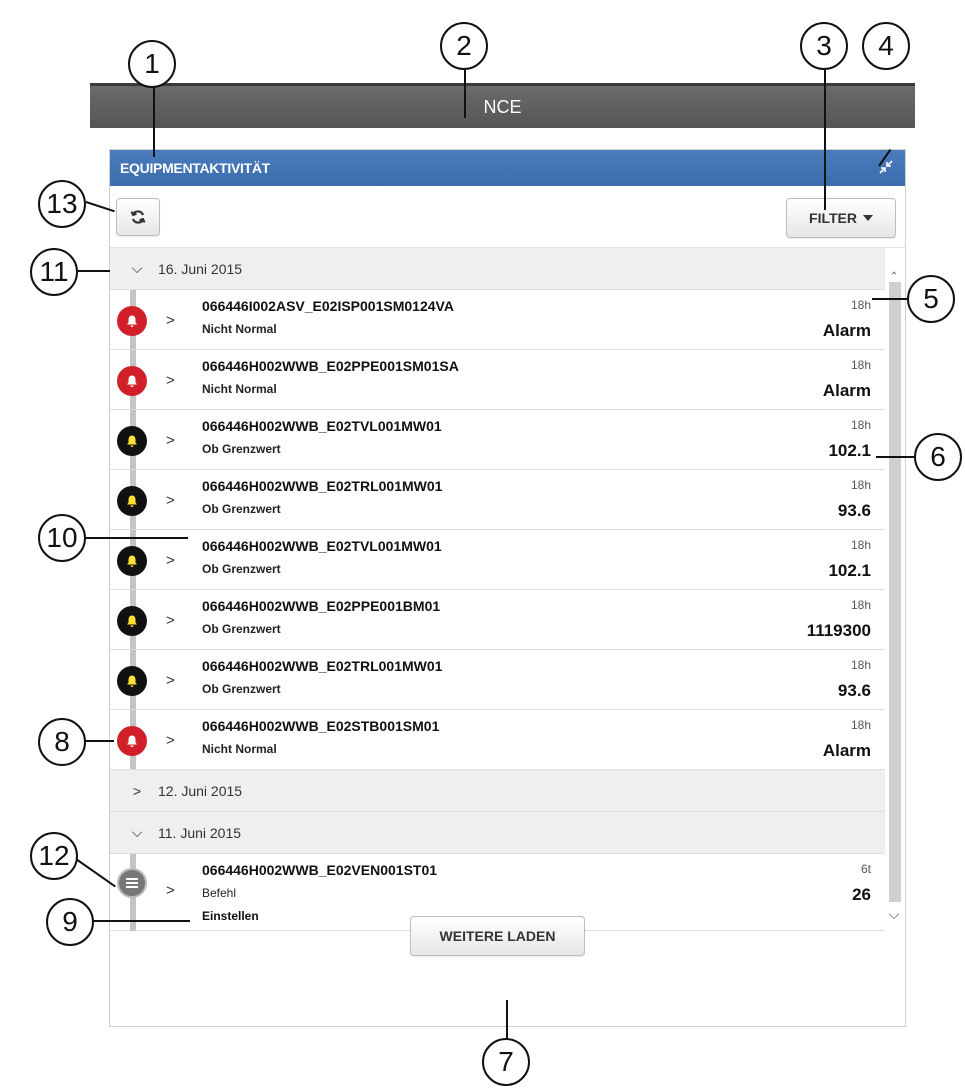 This screenshot has height=1088, width=965. I want to click on load-more-button: WEITERE LADEN, so click(497, 936).